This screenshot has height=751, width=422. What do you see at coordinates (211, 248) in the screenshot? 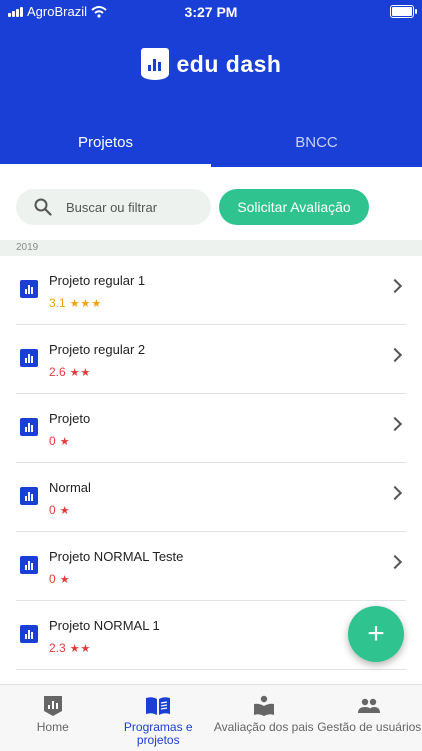
I see `section-year-header: 2019` at bounding box center [211, 248].